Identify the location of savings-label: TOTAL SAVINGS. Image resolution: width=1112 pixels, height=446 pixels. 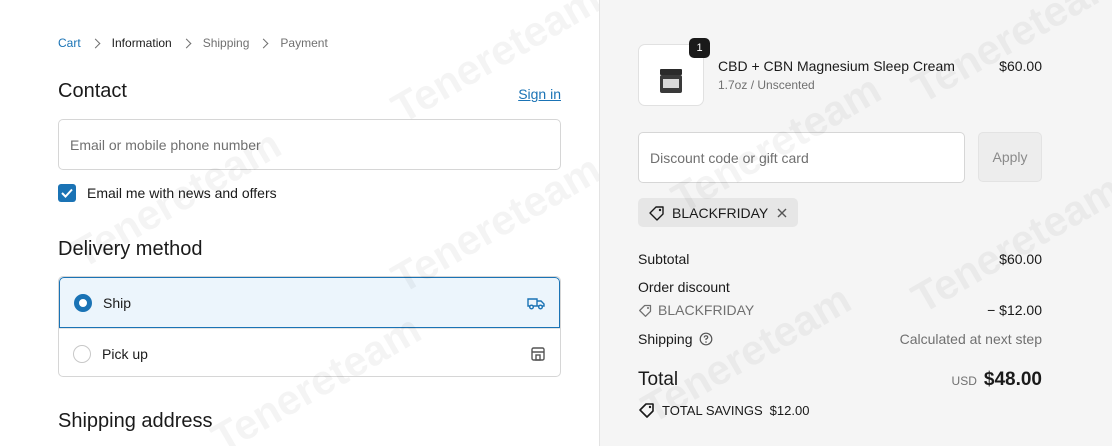
(712, 410).